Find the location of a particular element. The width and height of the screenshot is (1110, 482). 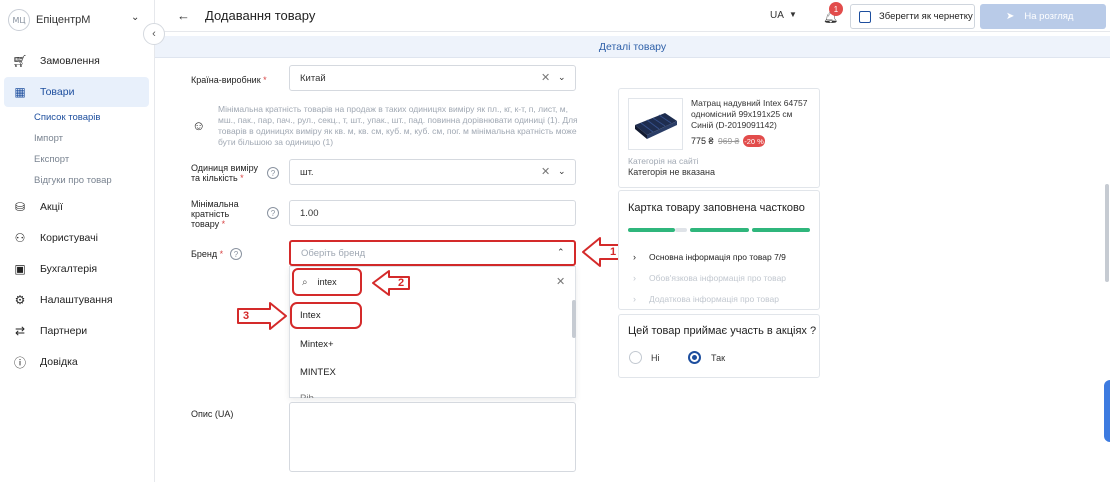

product-price: 775 ₴ is located at coordinates (702, 141).